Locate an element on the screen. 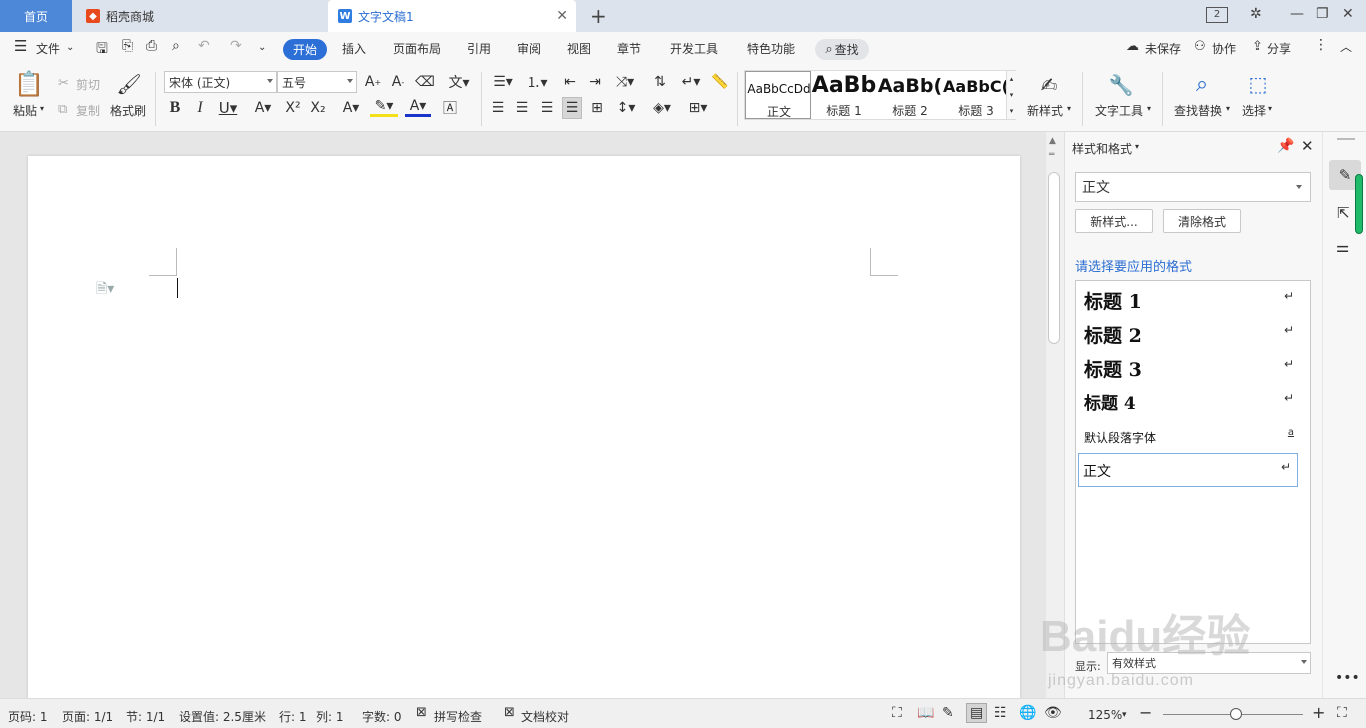 This screenshot has width=1366, height=728. more-icon: ⋮ is located at coordinates (1321, 45).